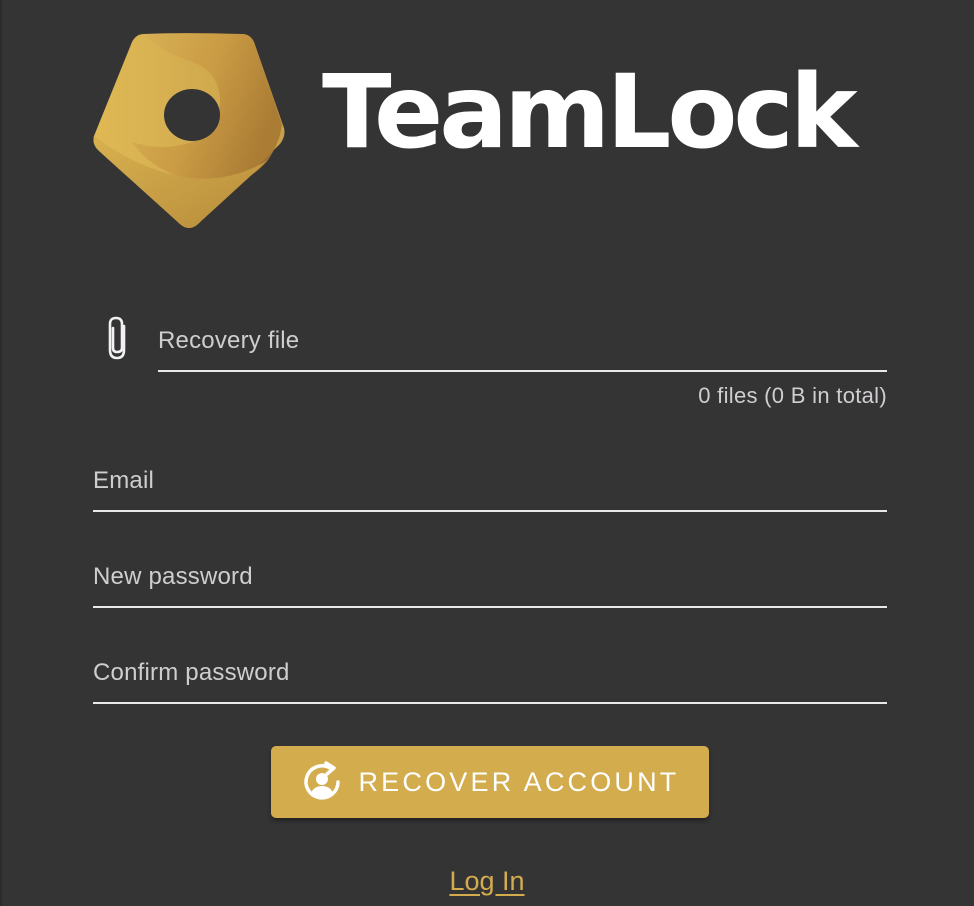 The width and height of the screenshot is (974, 906). Describe the element at coordinates (519, 781) in the screenshot. I see `recover-account-label: RECOVER ACCOUNT` at that location.